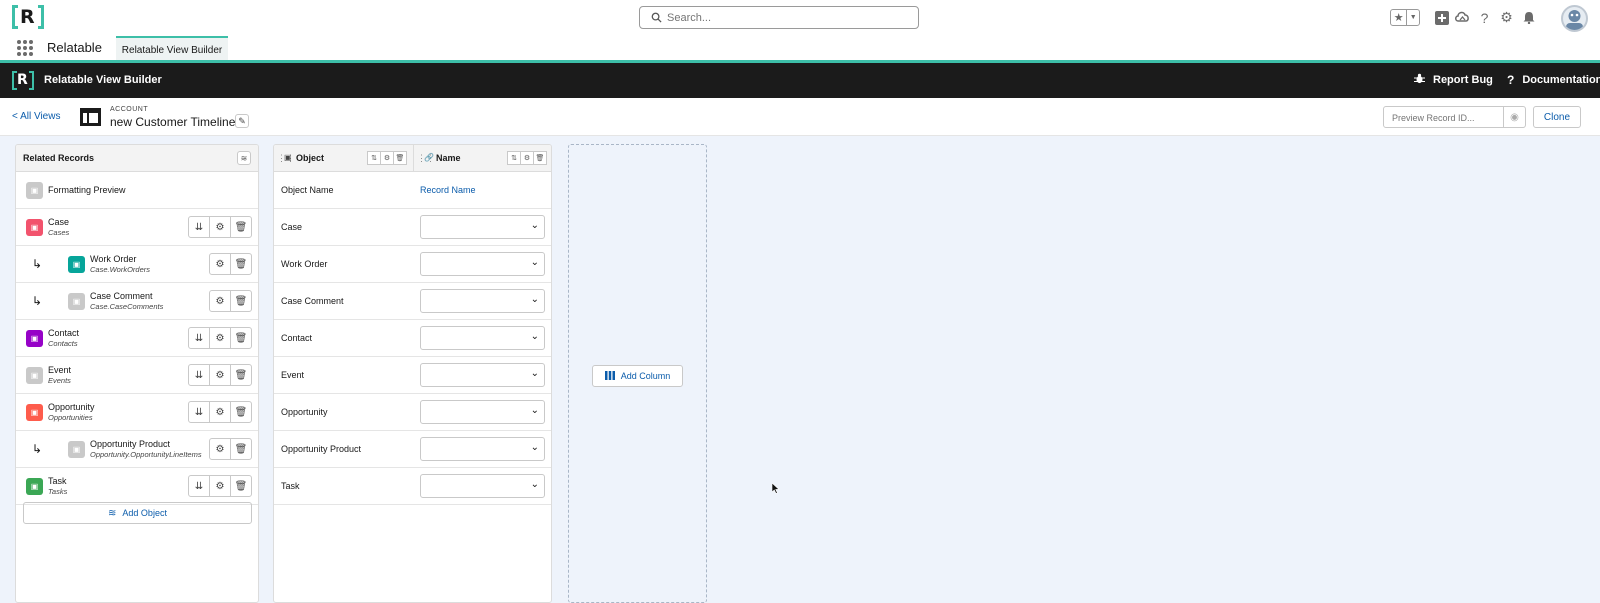 The width and height of the screenshot is (1600, 603). What do you see at coordinates (137, 301) in the screenshot?
I see `related-record-item: ↳ ▣ Case Comment Case.CaseComments ⚙ 🗑` at bounding box center [137, 301].